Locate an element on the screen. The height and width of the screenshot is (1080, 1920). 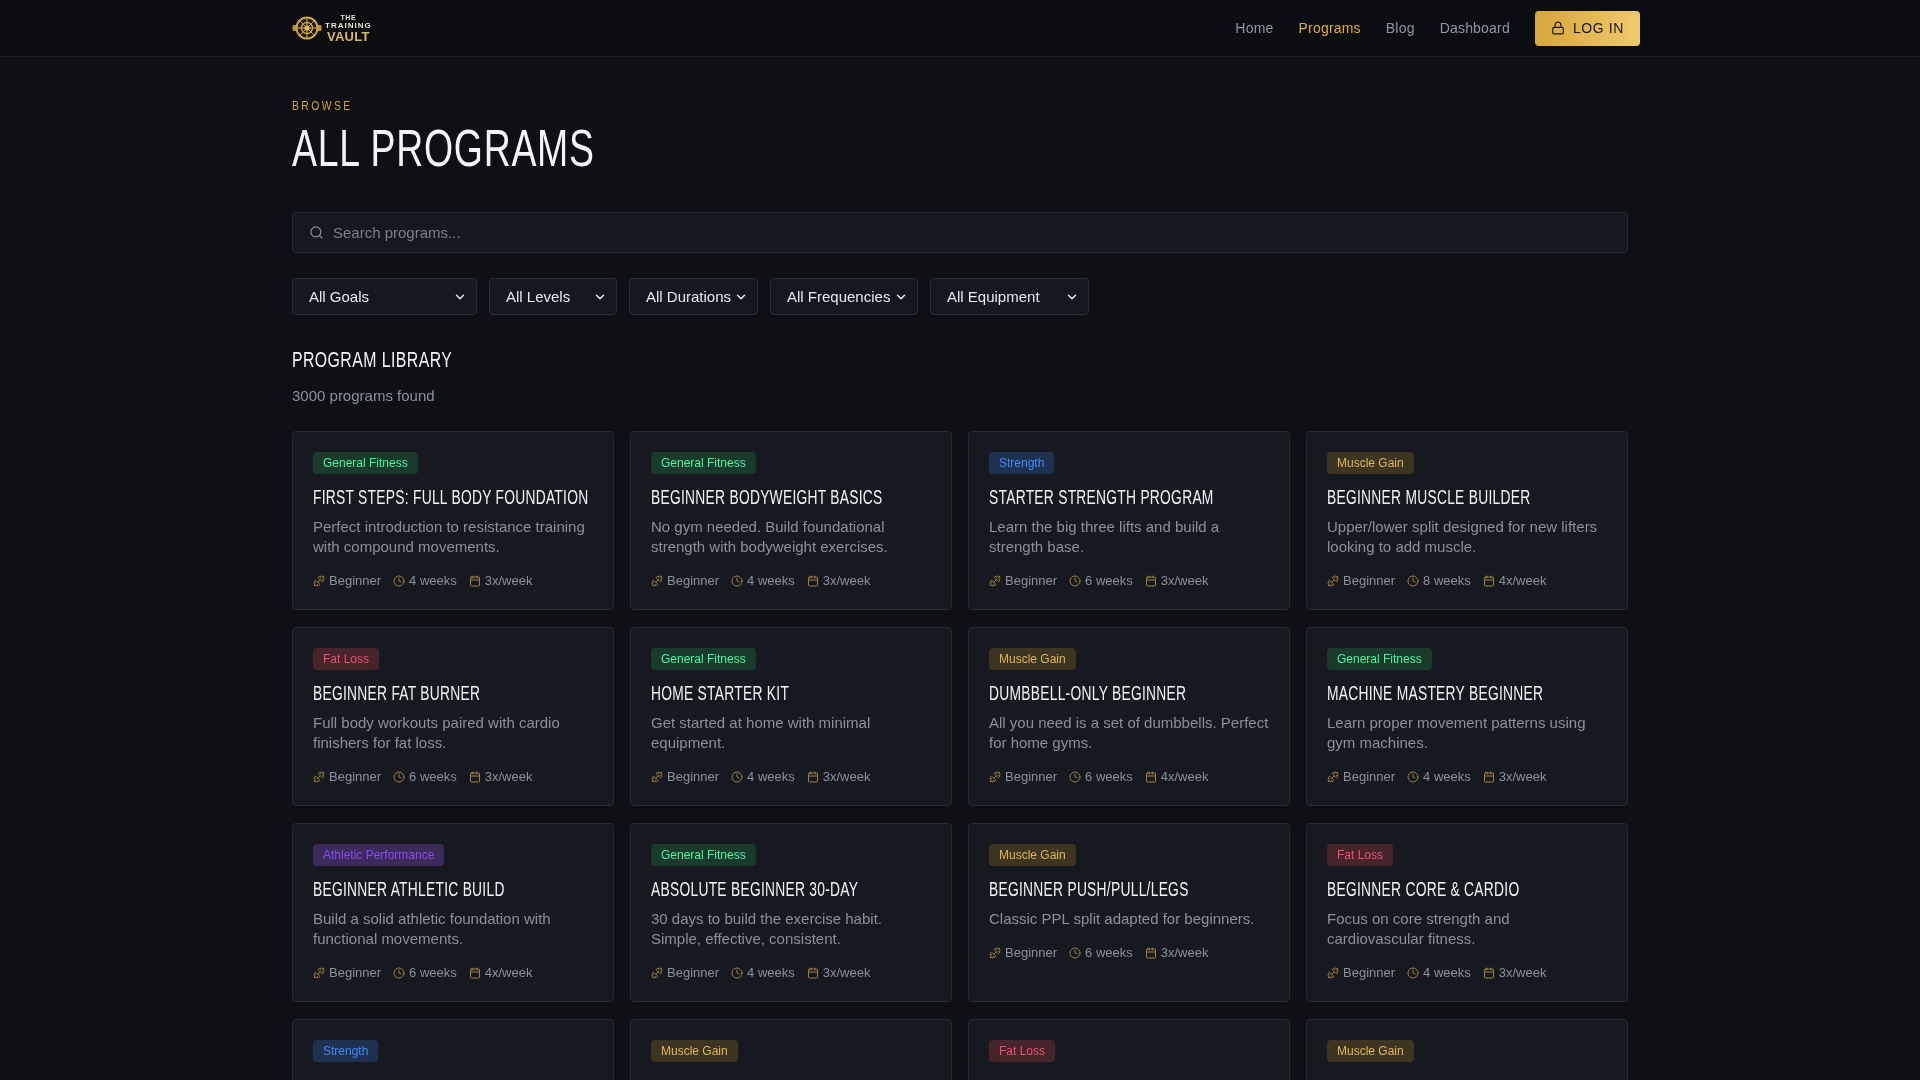
program-card: General Fitness ABSOLUTE BEGINNER 30-DAY 30 days to build the exercise habit. Simple, effective, consistent. Beginner 4 weeks 3x/week is located at coordinates (791, 912).